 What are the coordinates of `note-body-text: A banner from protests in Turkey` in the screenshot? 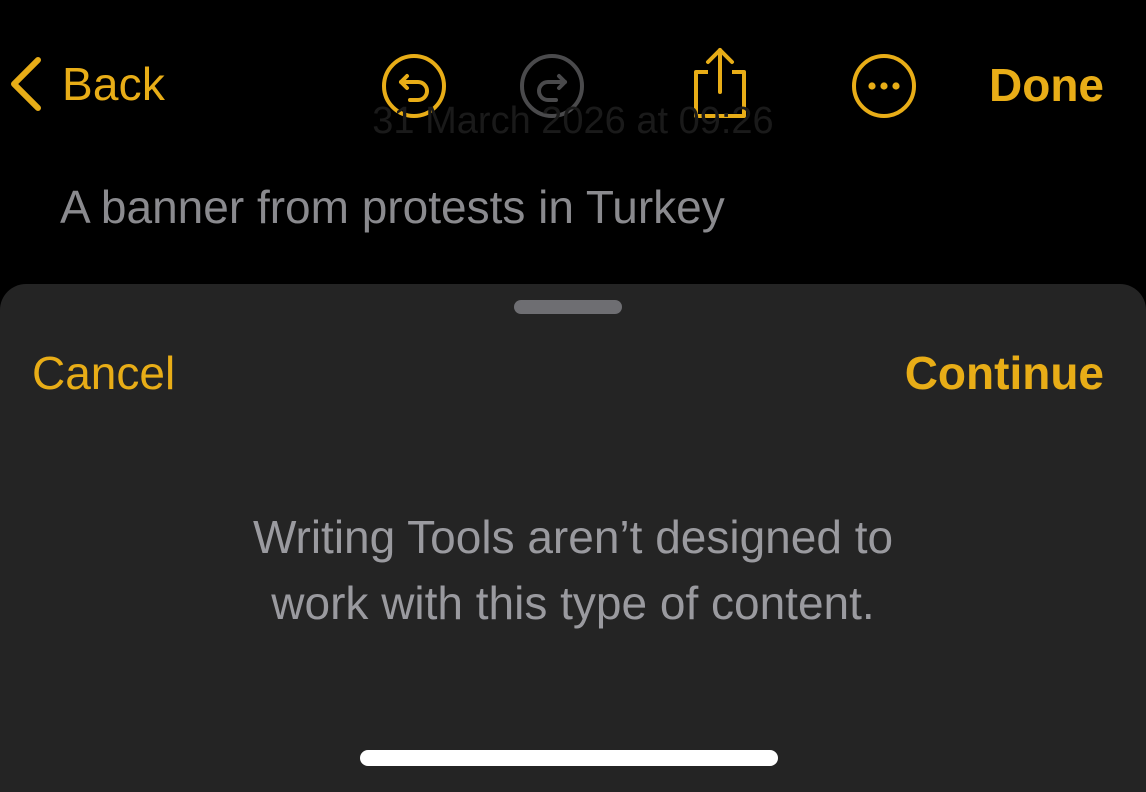 It's located at (392, 207).